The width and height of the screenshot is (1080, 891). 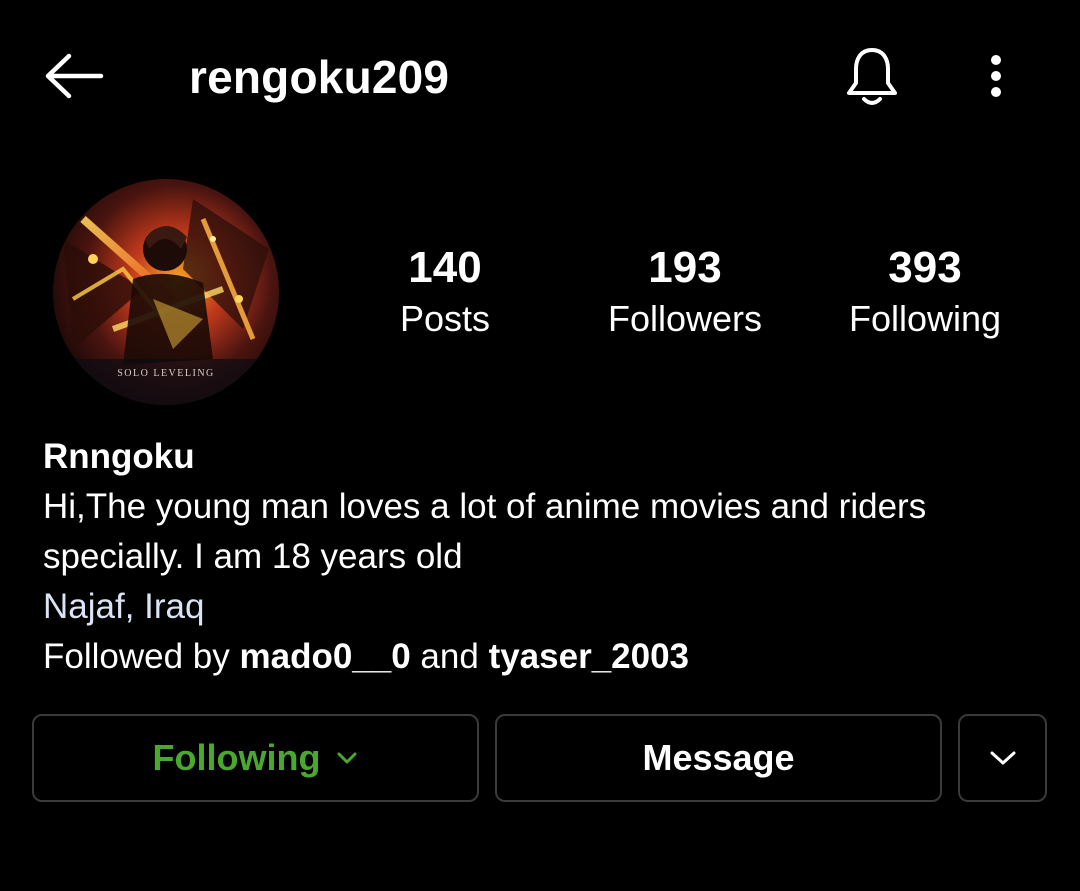 What do you see at coordinates (119, 456) in the screenshot?
I see `profile-display-name: Rnngoku` at bounding box center [119, 456].